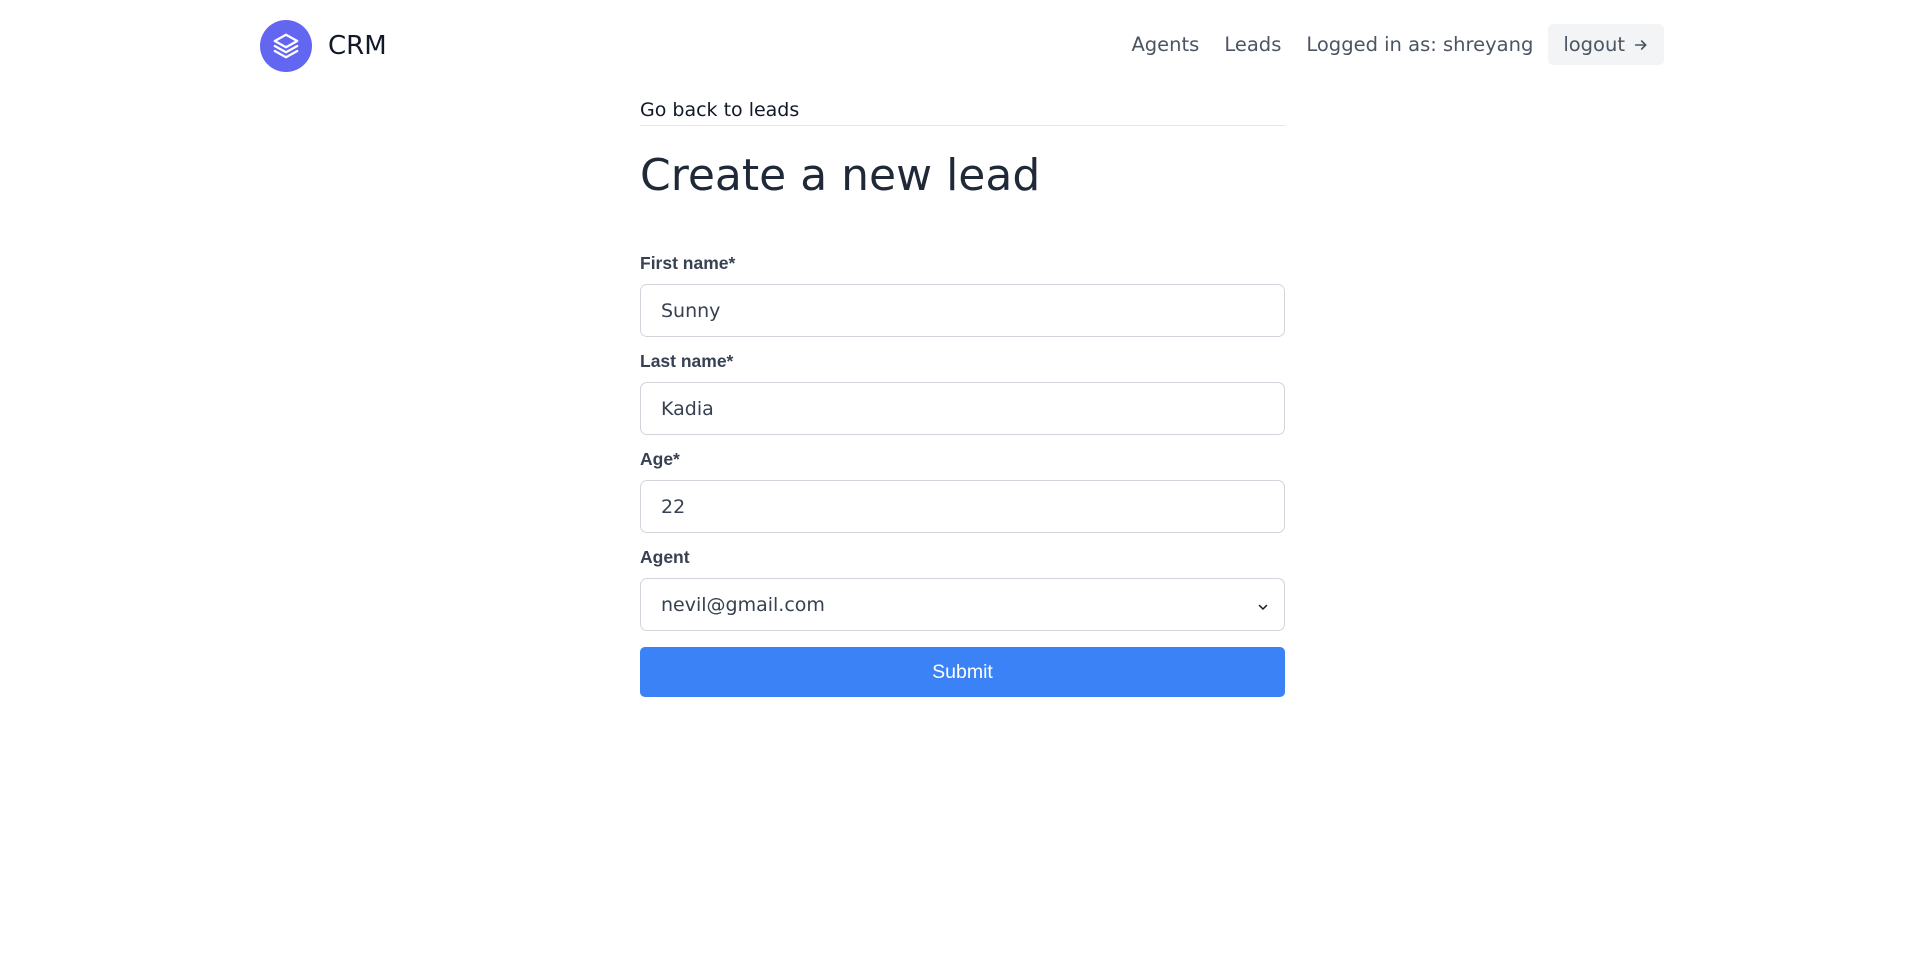 This screenshot has height=974, width=1914. Describe the element at coordinates (1641, 45) in the screenshot. I see `arrow-right-icon` at that location.